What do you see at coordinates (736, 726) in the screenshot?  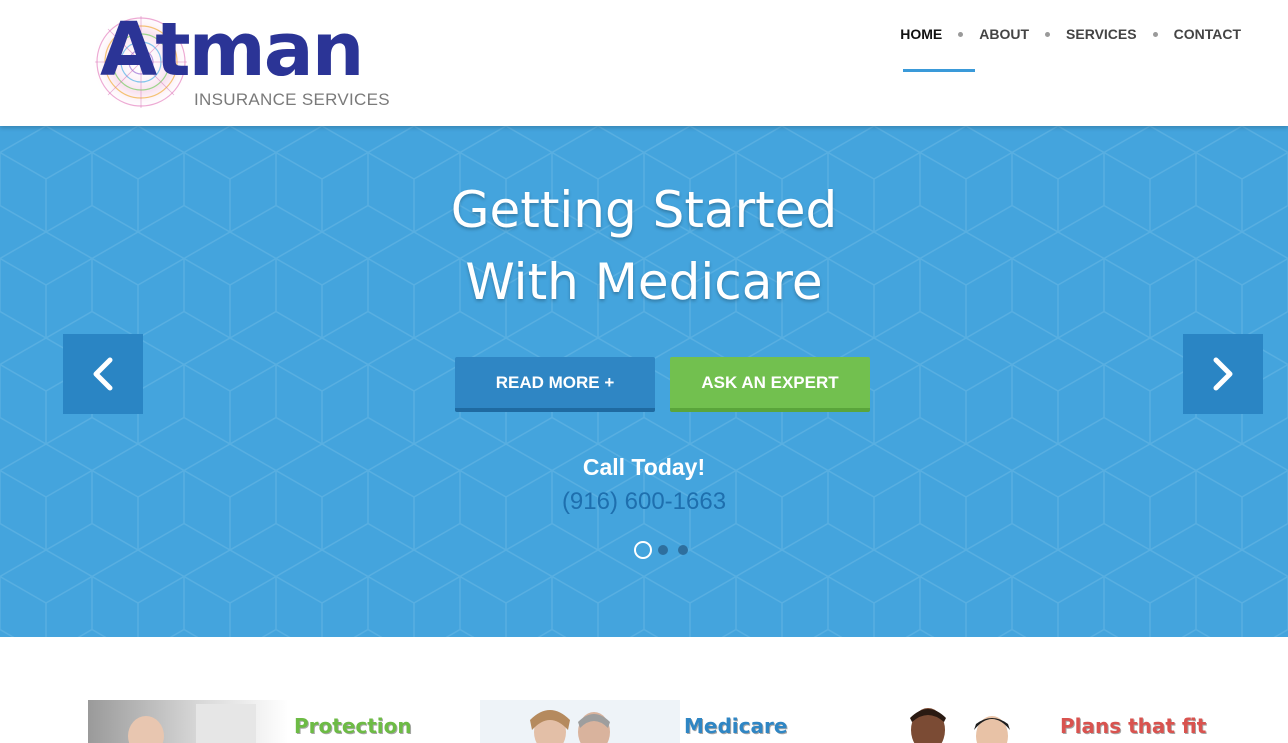 I see `teaser-title: Medicare` at bounding box center [736, 726].